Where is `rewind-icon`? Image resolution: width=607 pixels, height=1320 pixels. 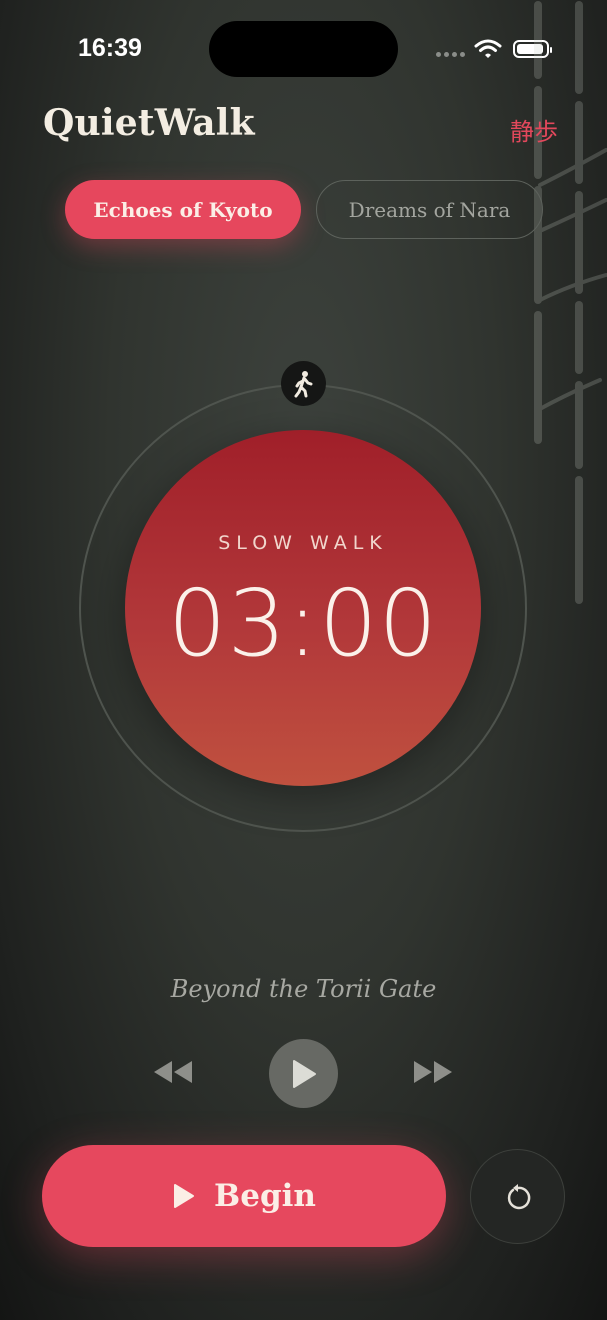
rewind-icon is located at coordinates (173, 1072).